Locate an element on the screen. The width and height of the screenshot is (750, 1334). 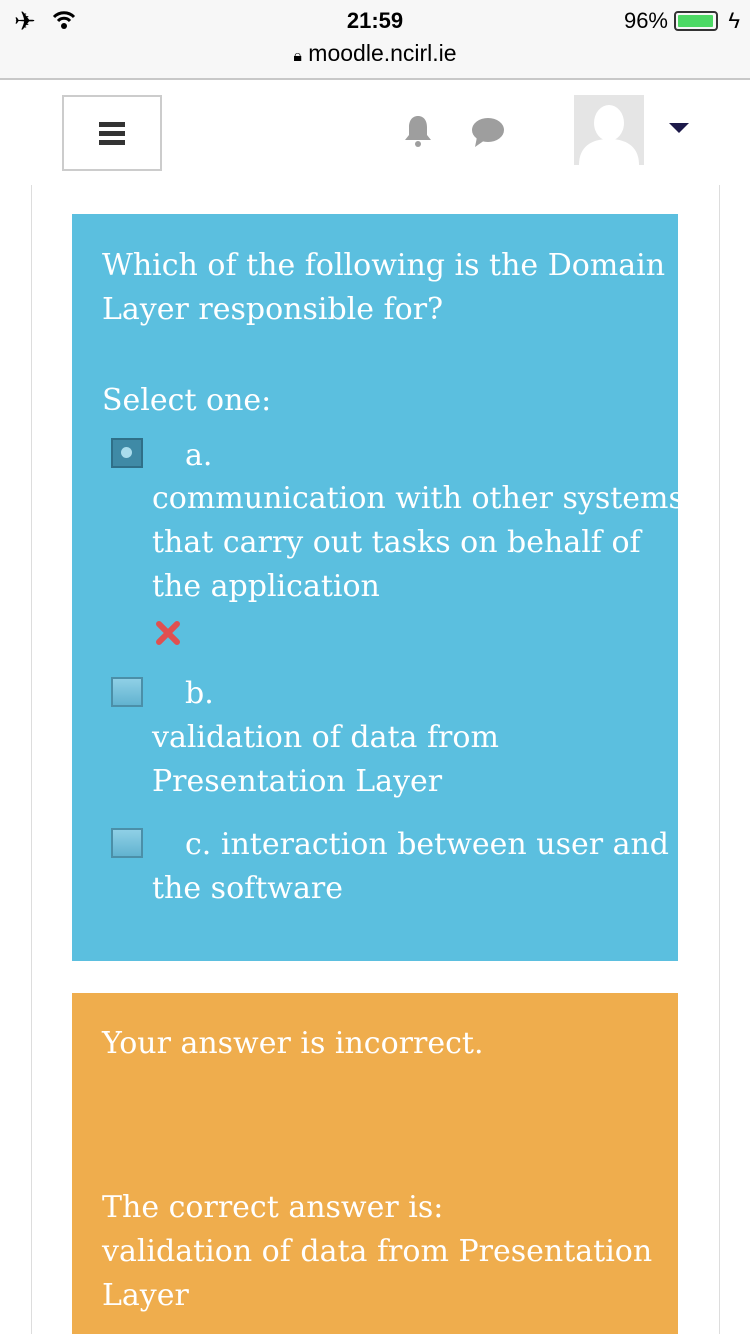
menu-button is located at coordinates (112, 133).